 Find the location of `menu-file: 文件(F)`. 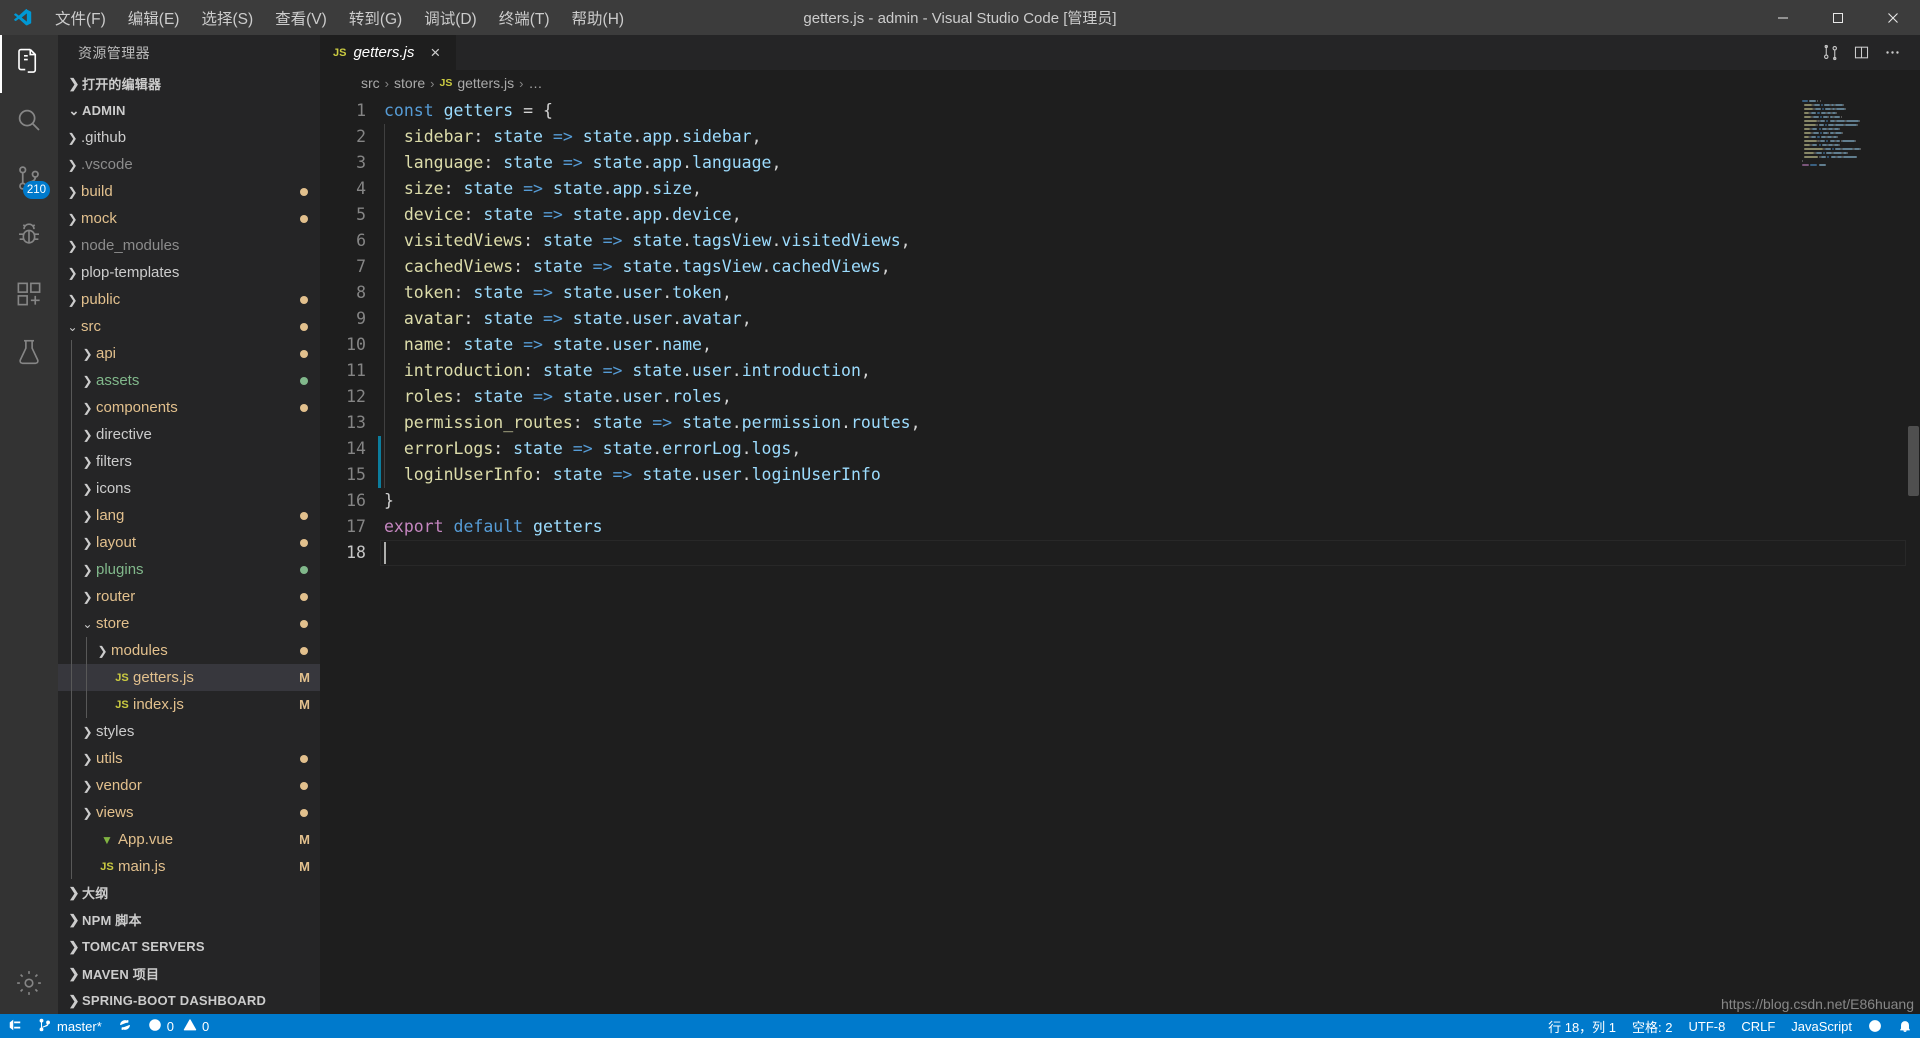

menu-file: 文件(F) is located at coordinates (80, 17).